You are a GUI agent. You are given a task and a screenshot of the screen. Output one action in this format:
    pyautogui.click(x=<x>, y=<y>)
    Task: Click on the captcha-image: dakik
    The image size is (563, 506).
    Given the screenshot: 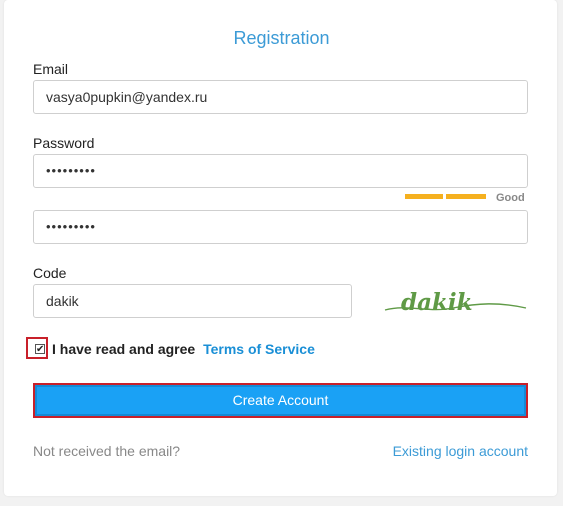 What is the action you would take?
    pyautogui.click(x=455, y=303)
    